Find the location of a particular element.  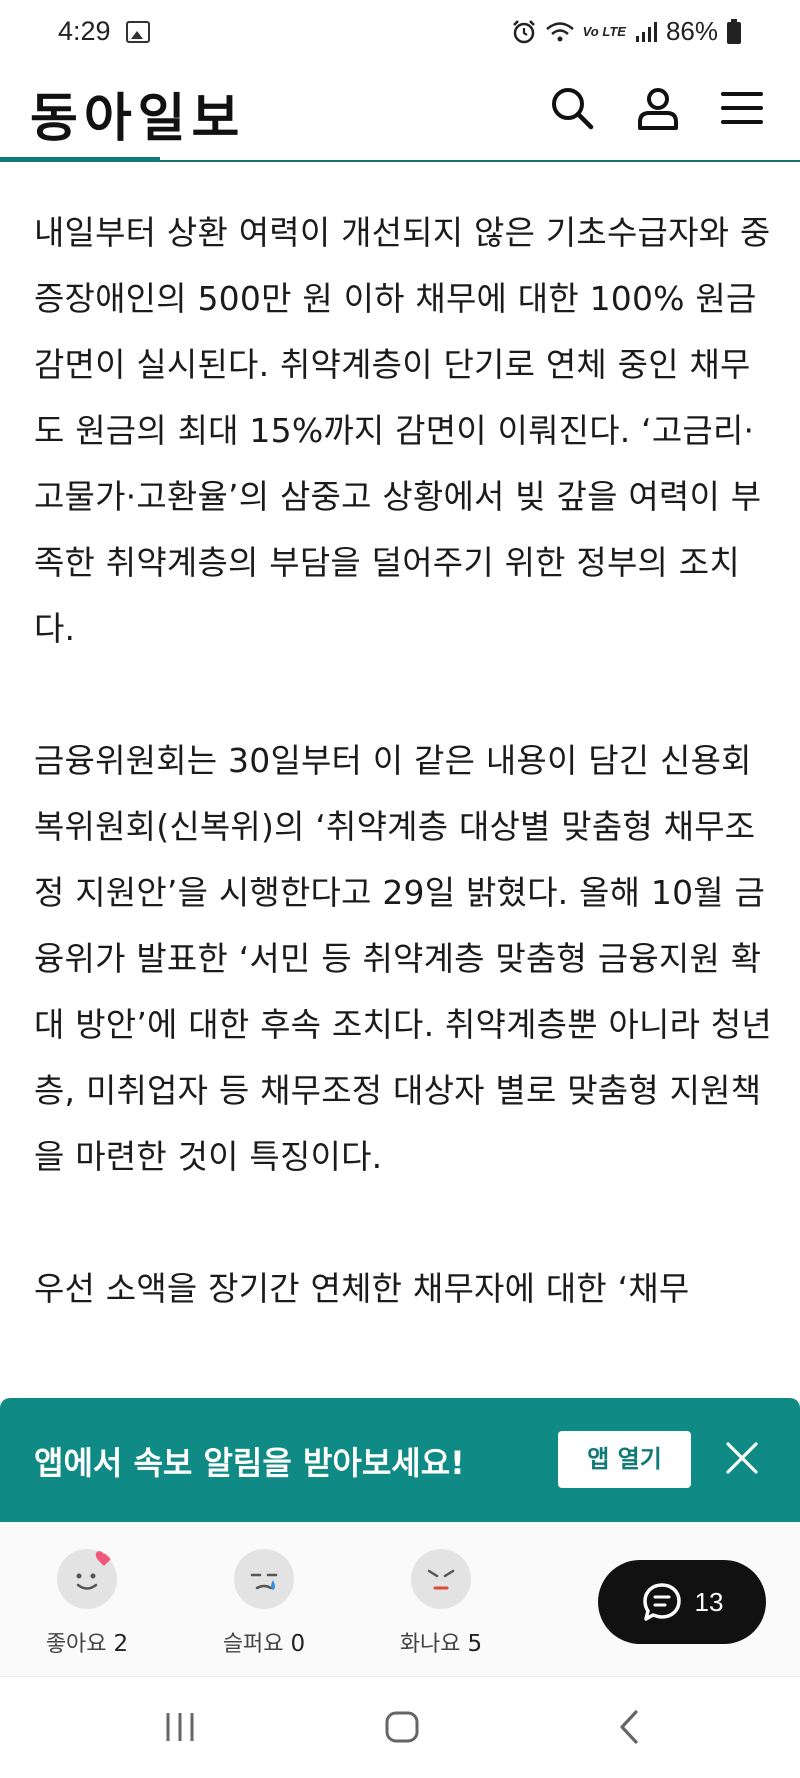

reaction-count: 5 is located at coordinates (475, 1644).